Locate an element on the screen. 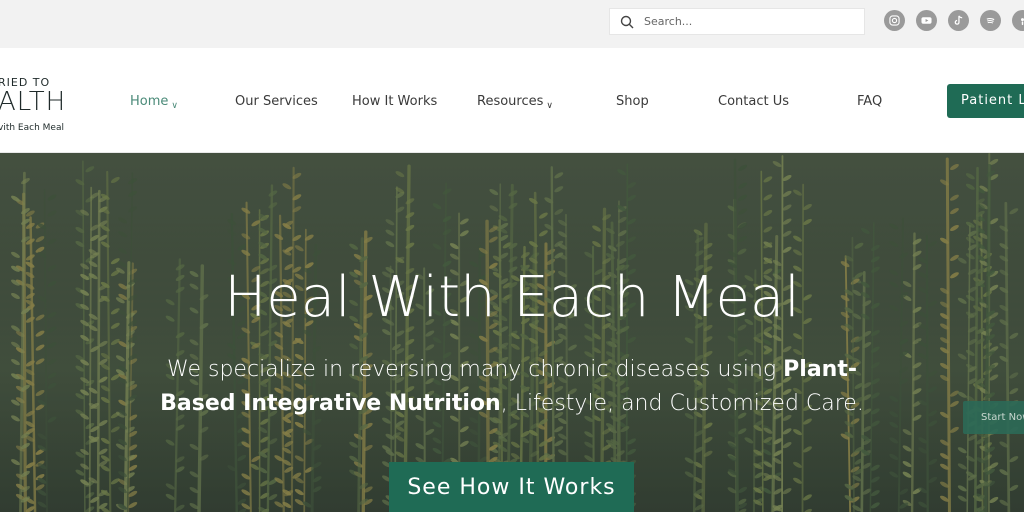 This screenshot has height=512, width=1024. nav-services-label: Our Services is located at coordinates (276, 101).